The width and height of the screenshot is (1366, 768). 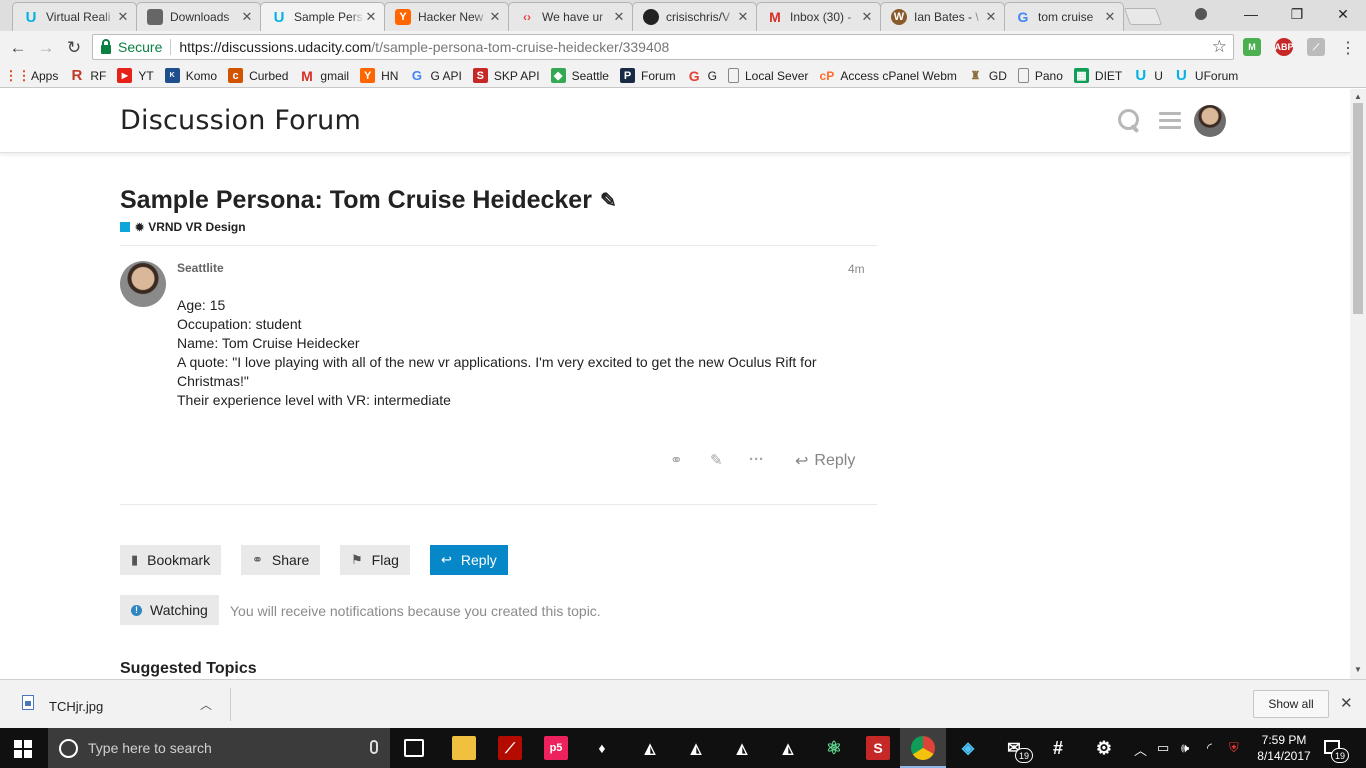 I want to click on link-icon: ⚭, so click(x=676, y=460).